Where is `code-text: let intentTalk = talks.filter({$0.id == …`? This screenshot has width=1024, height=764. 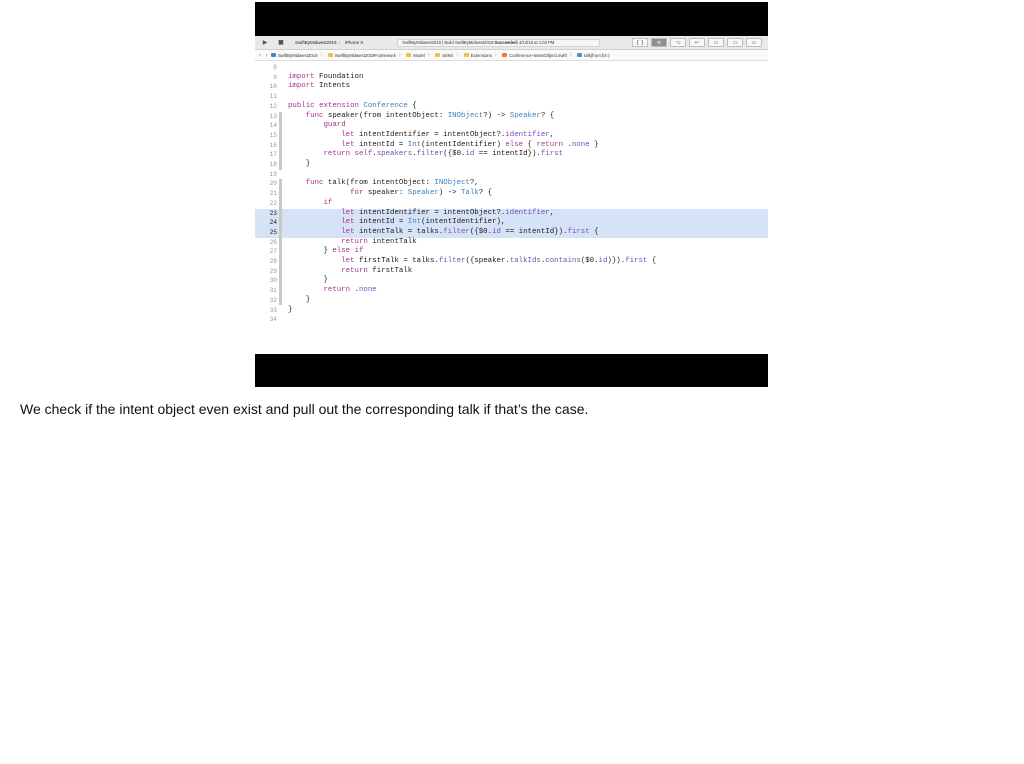
code-text: let intentTalk = talks.filter({$0.id == … is located at coordinates (470, 231).